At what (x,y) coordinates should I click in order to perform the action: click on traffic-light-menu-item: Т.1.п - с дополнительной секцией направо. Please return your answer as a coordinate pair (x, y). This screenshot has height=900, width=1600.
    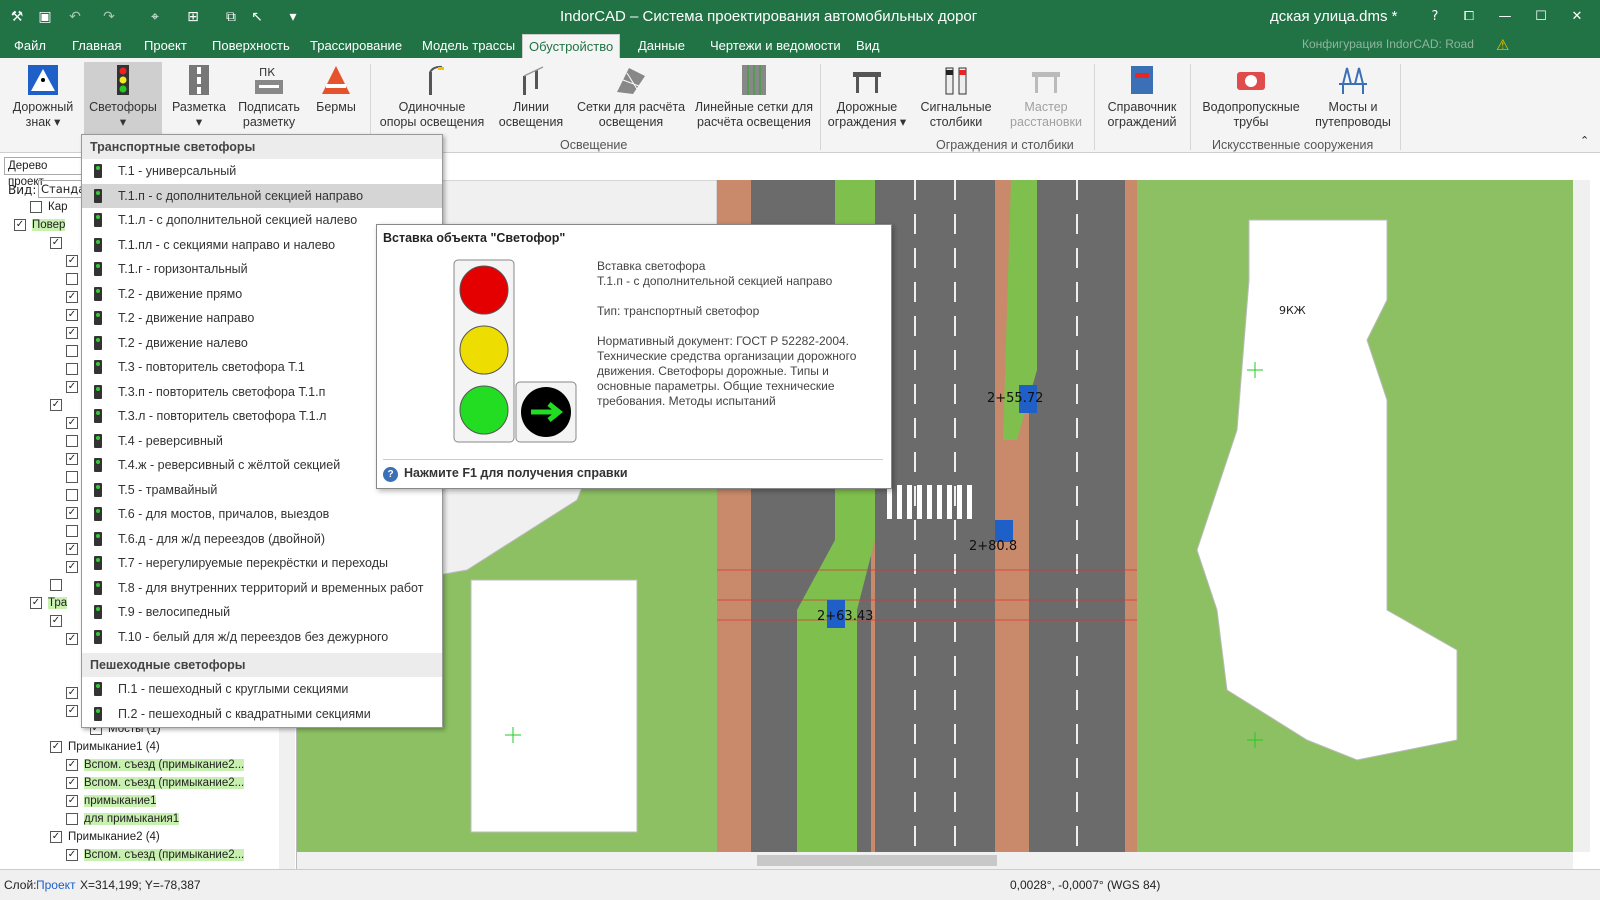
    Looking at the image, I should click on (262, 195).